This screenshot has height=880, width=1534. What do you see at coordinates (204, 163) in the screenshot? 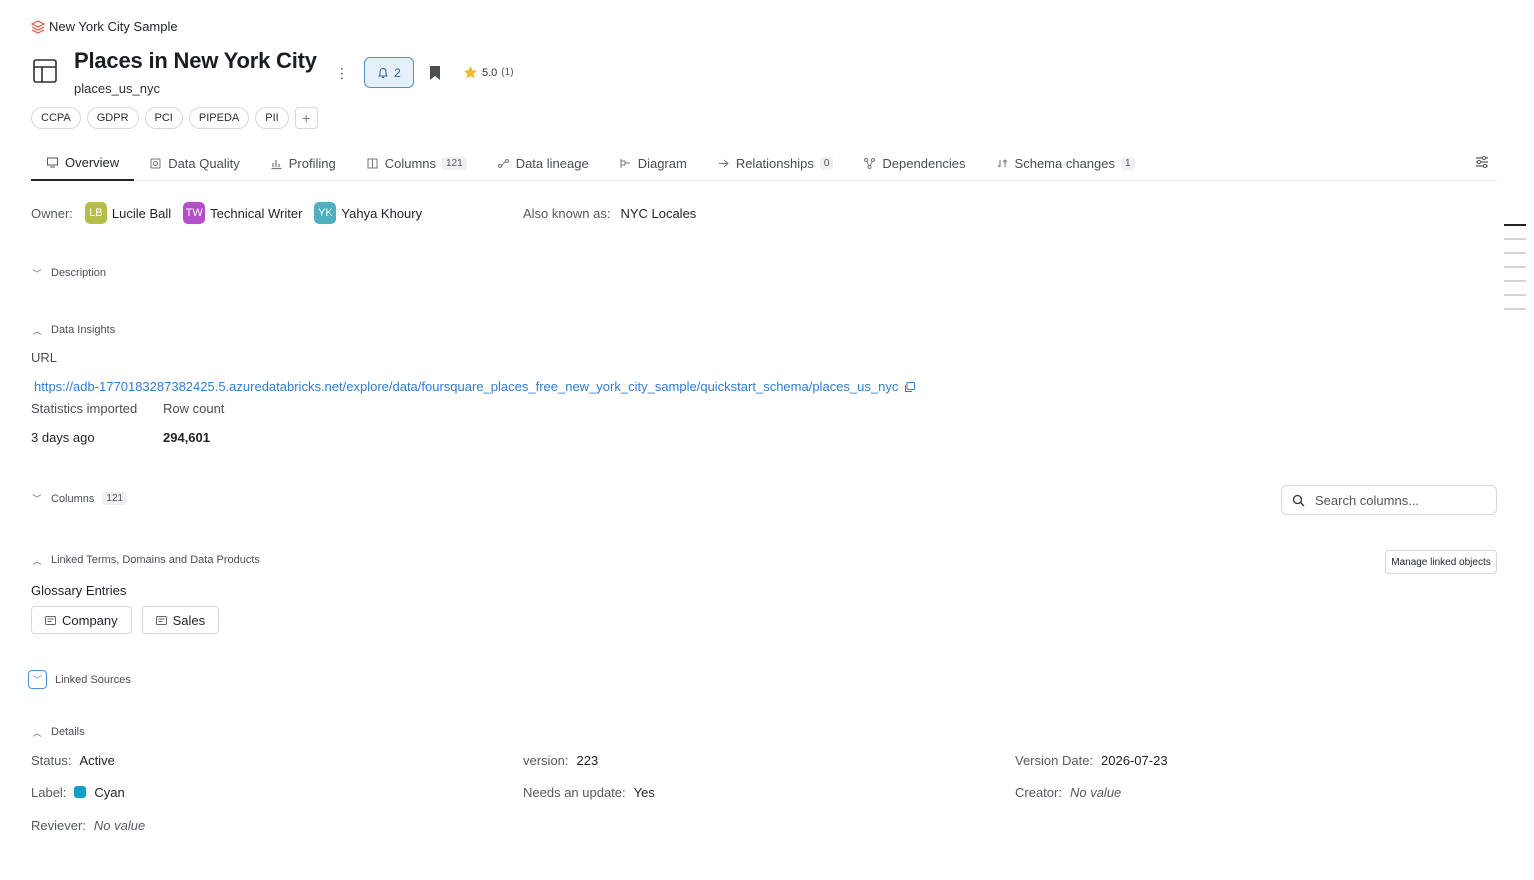
I see `tab-label: Data Quality` at bounding box center [204, 163].